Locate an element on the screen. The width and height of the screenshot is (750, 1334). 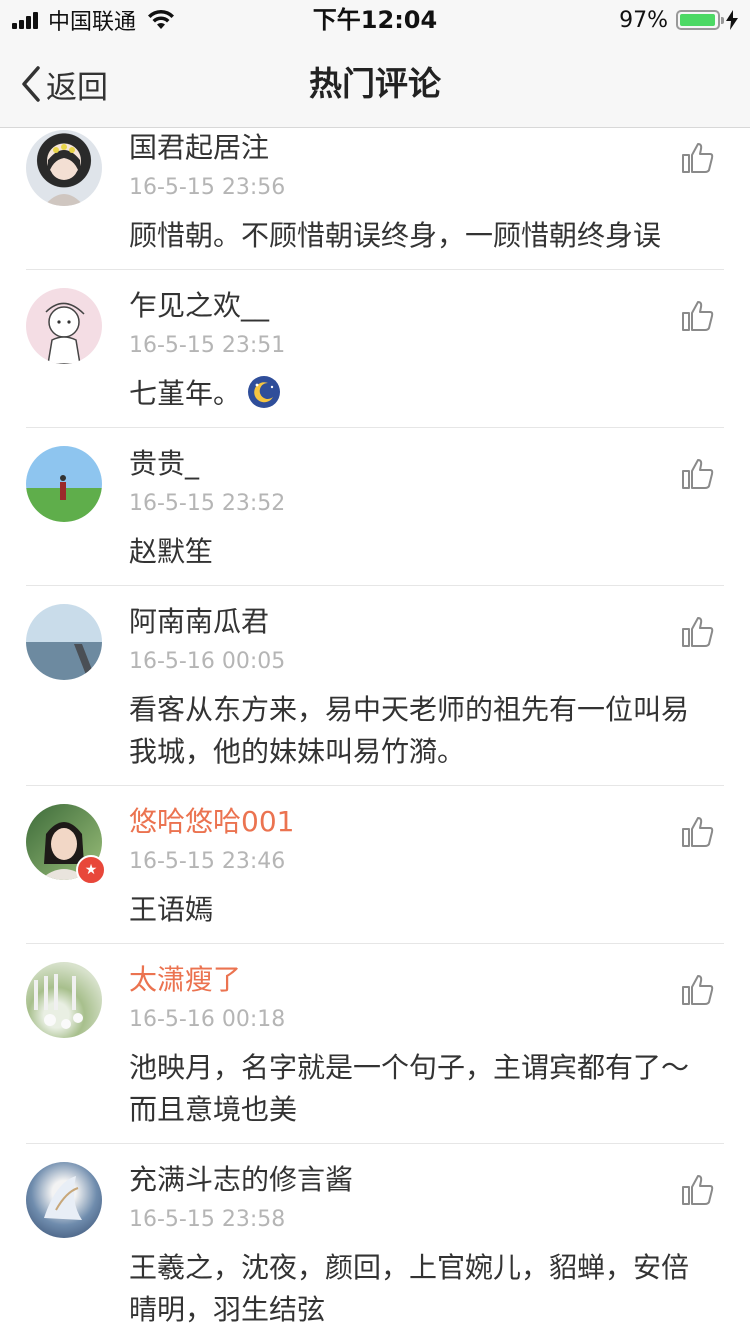
comment-text: 池映月，名字就是一个句子，主谓宾都有了～而且意境也美 is located at coordinates (409, 1088).